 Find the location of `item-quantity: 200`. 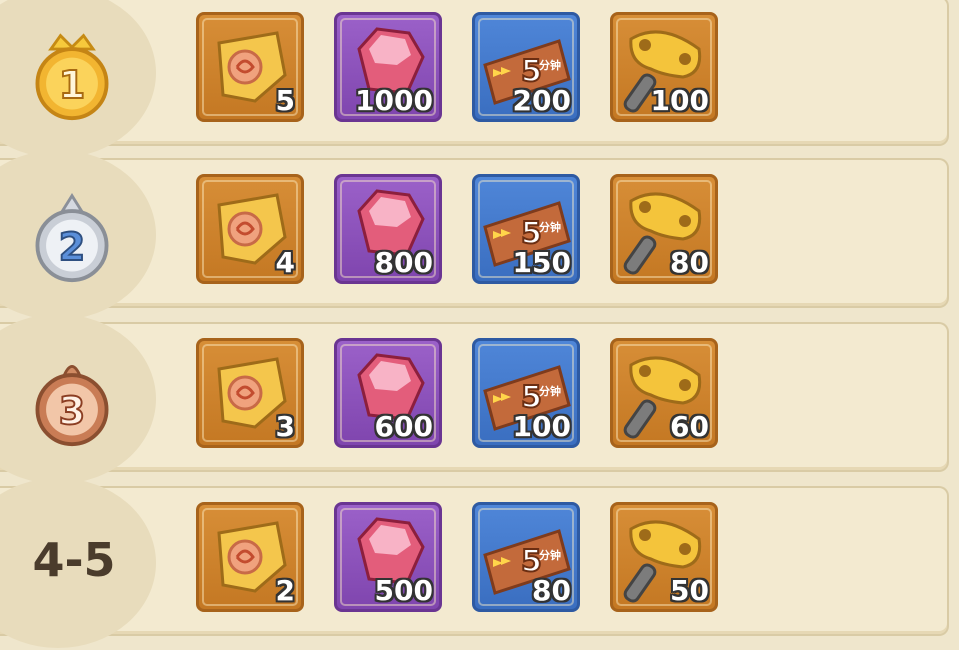

item-quantity: 200 is located at coordinates (541, 100).